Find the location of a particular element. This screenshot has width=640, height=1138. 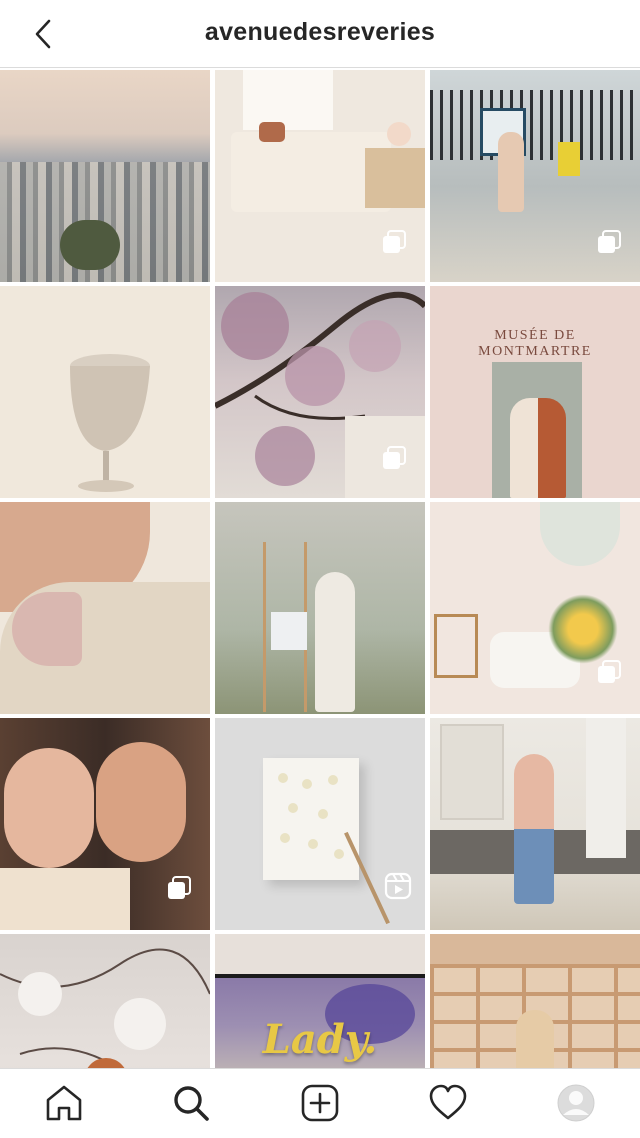

photo-pressed-flowers is located at coordinates (311, 816).